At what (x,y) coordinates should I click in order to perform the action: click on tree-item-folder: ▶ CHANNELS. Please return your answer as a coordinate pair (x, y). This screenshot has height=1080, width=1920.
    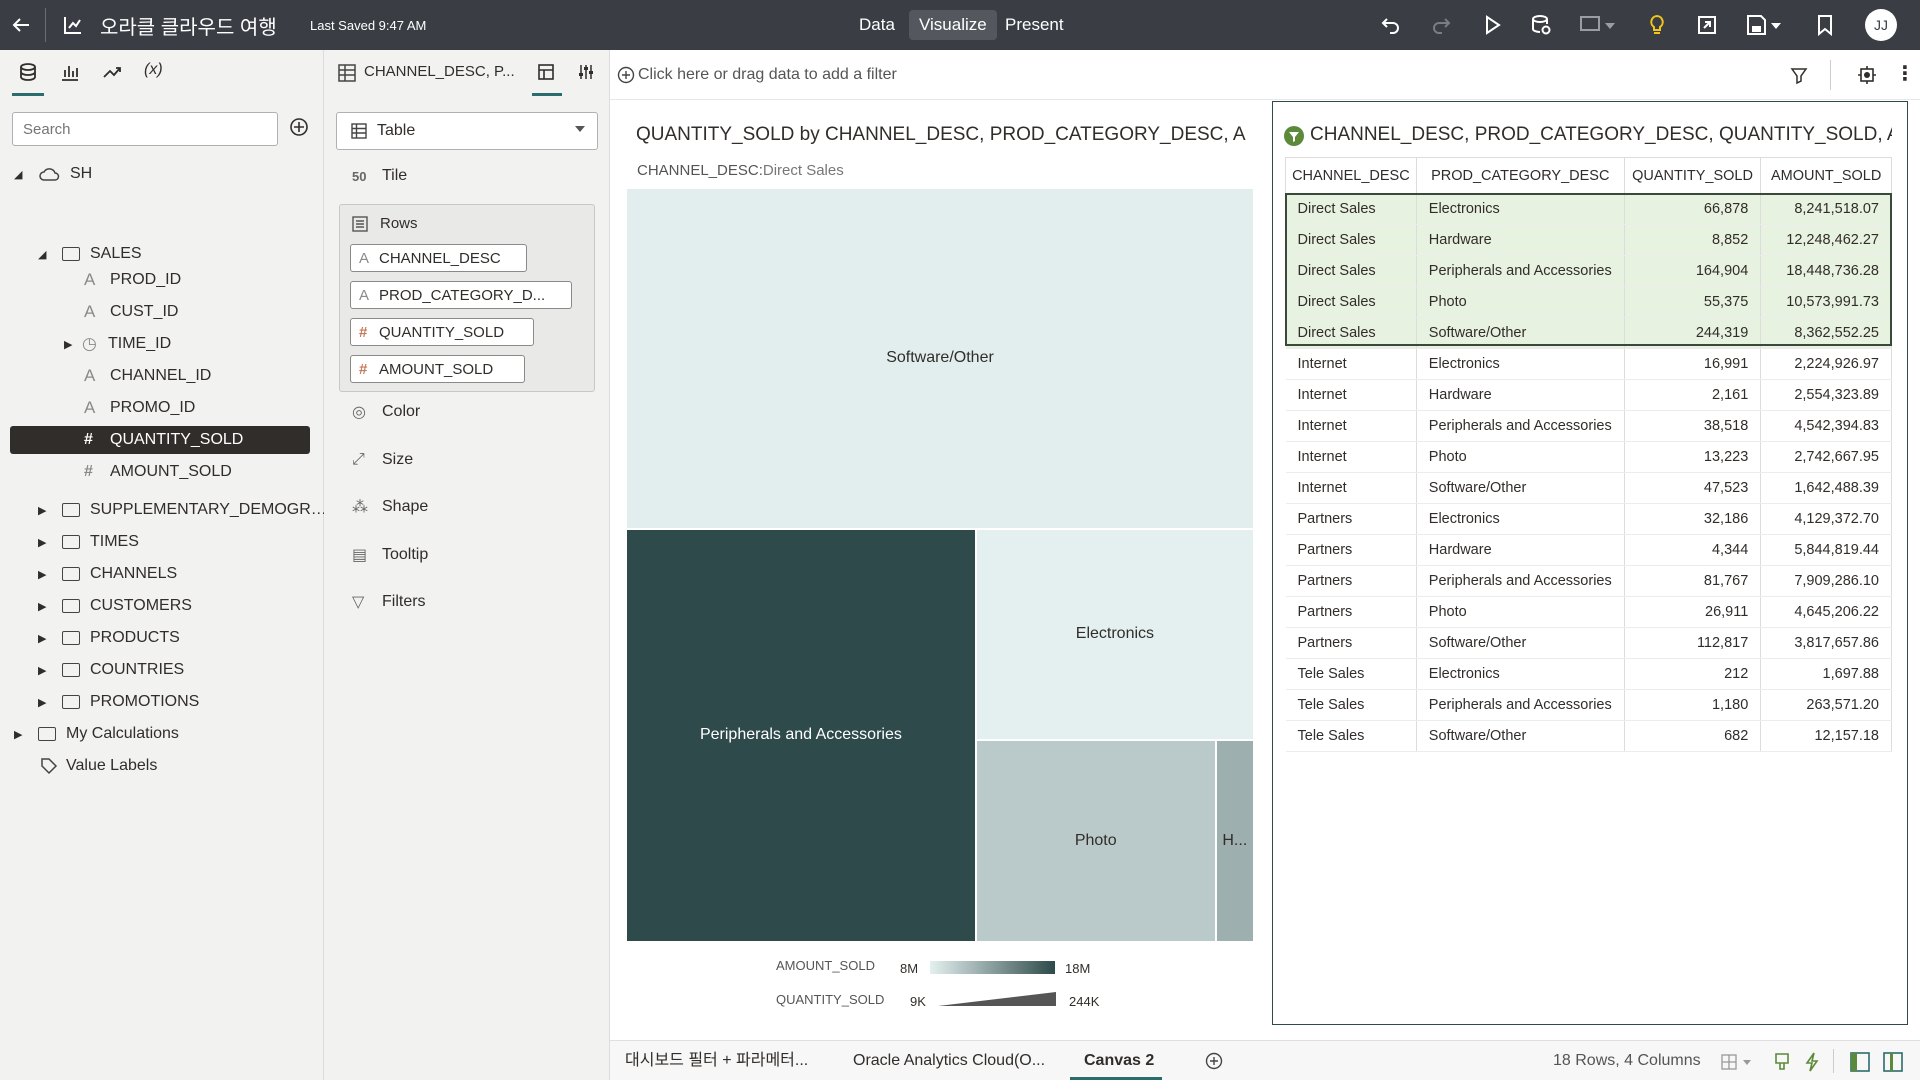
    Looking at the image, I should click on (107, 574).